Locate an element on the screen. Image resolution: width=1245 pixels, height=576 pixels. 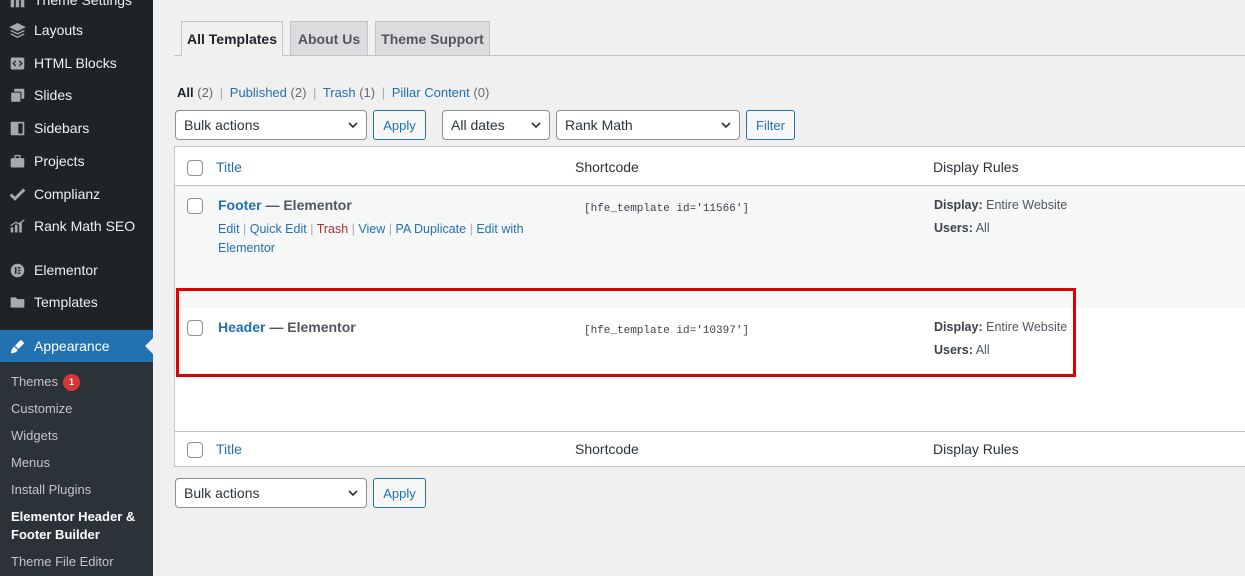
menu-sidebars: Sidebars is located at coordinates (76, 128).